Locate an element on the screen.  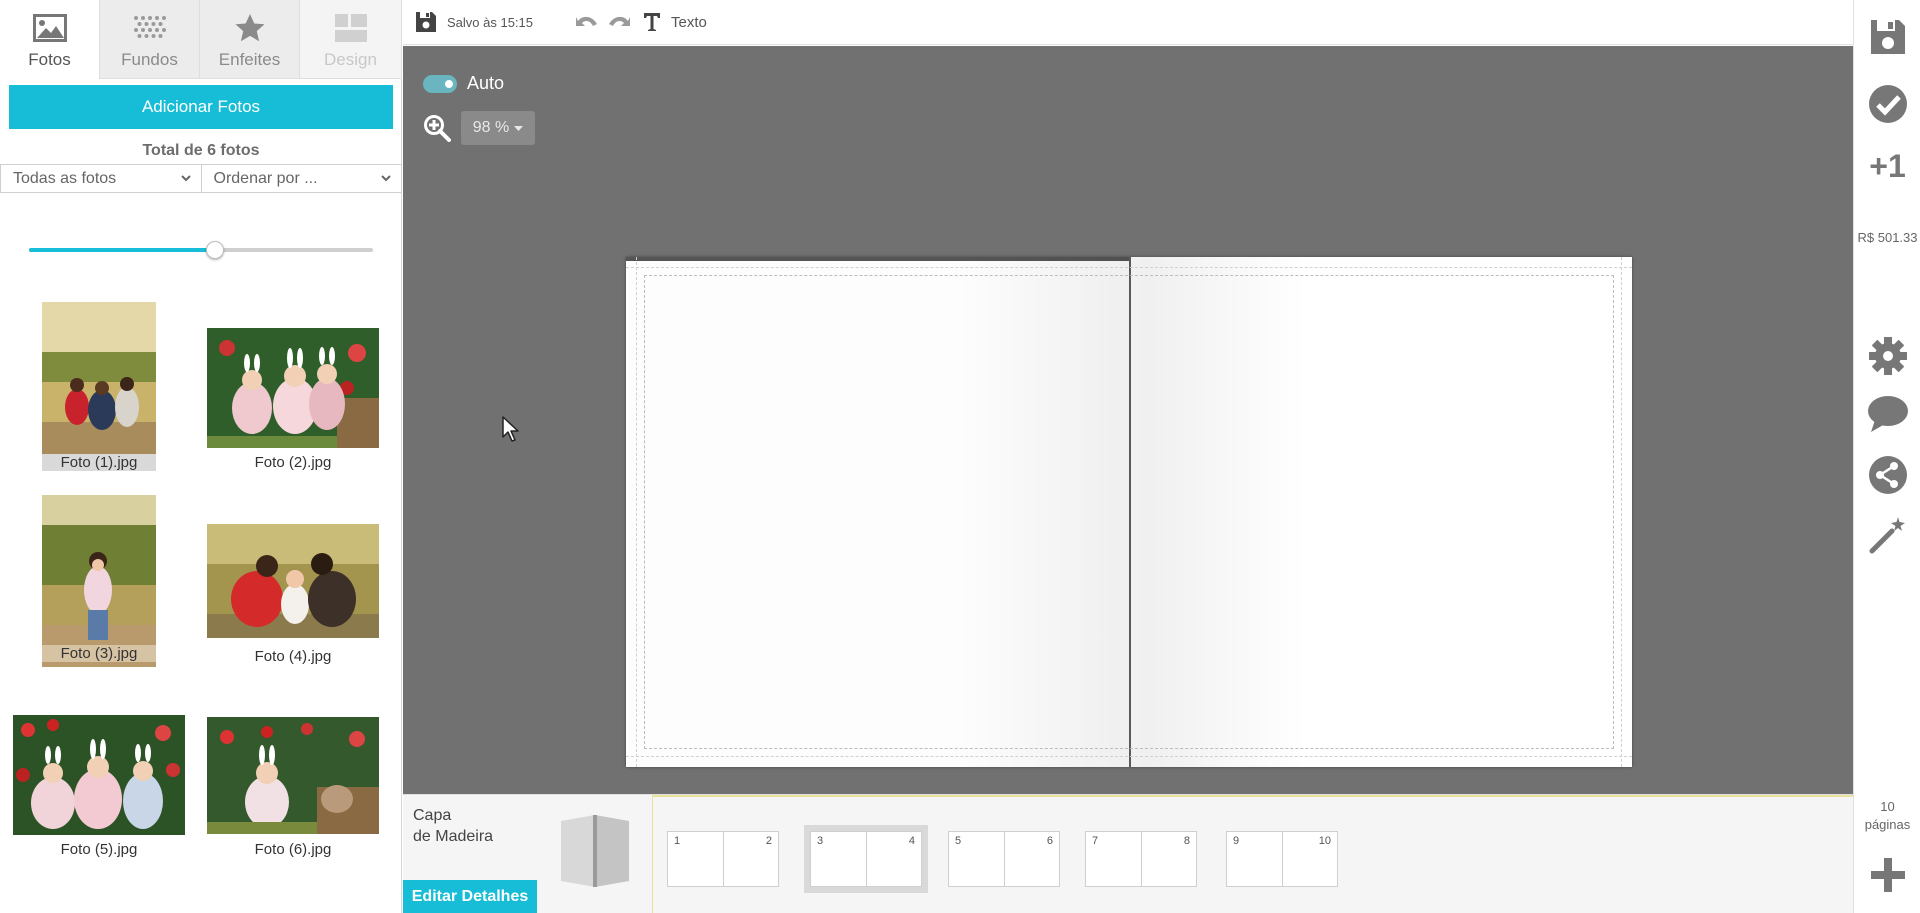
page-count-number: 10 is located at coordinates (1887, 806).